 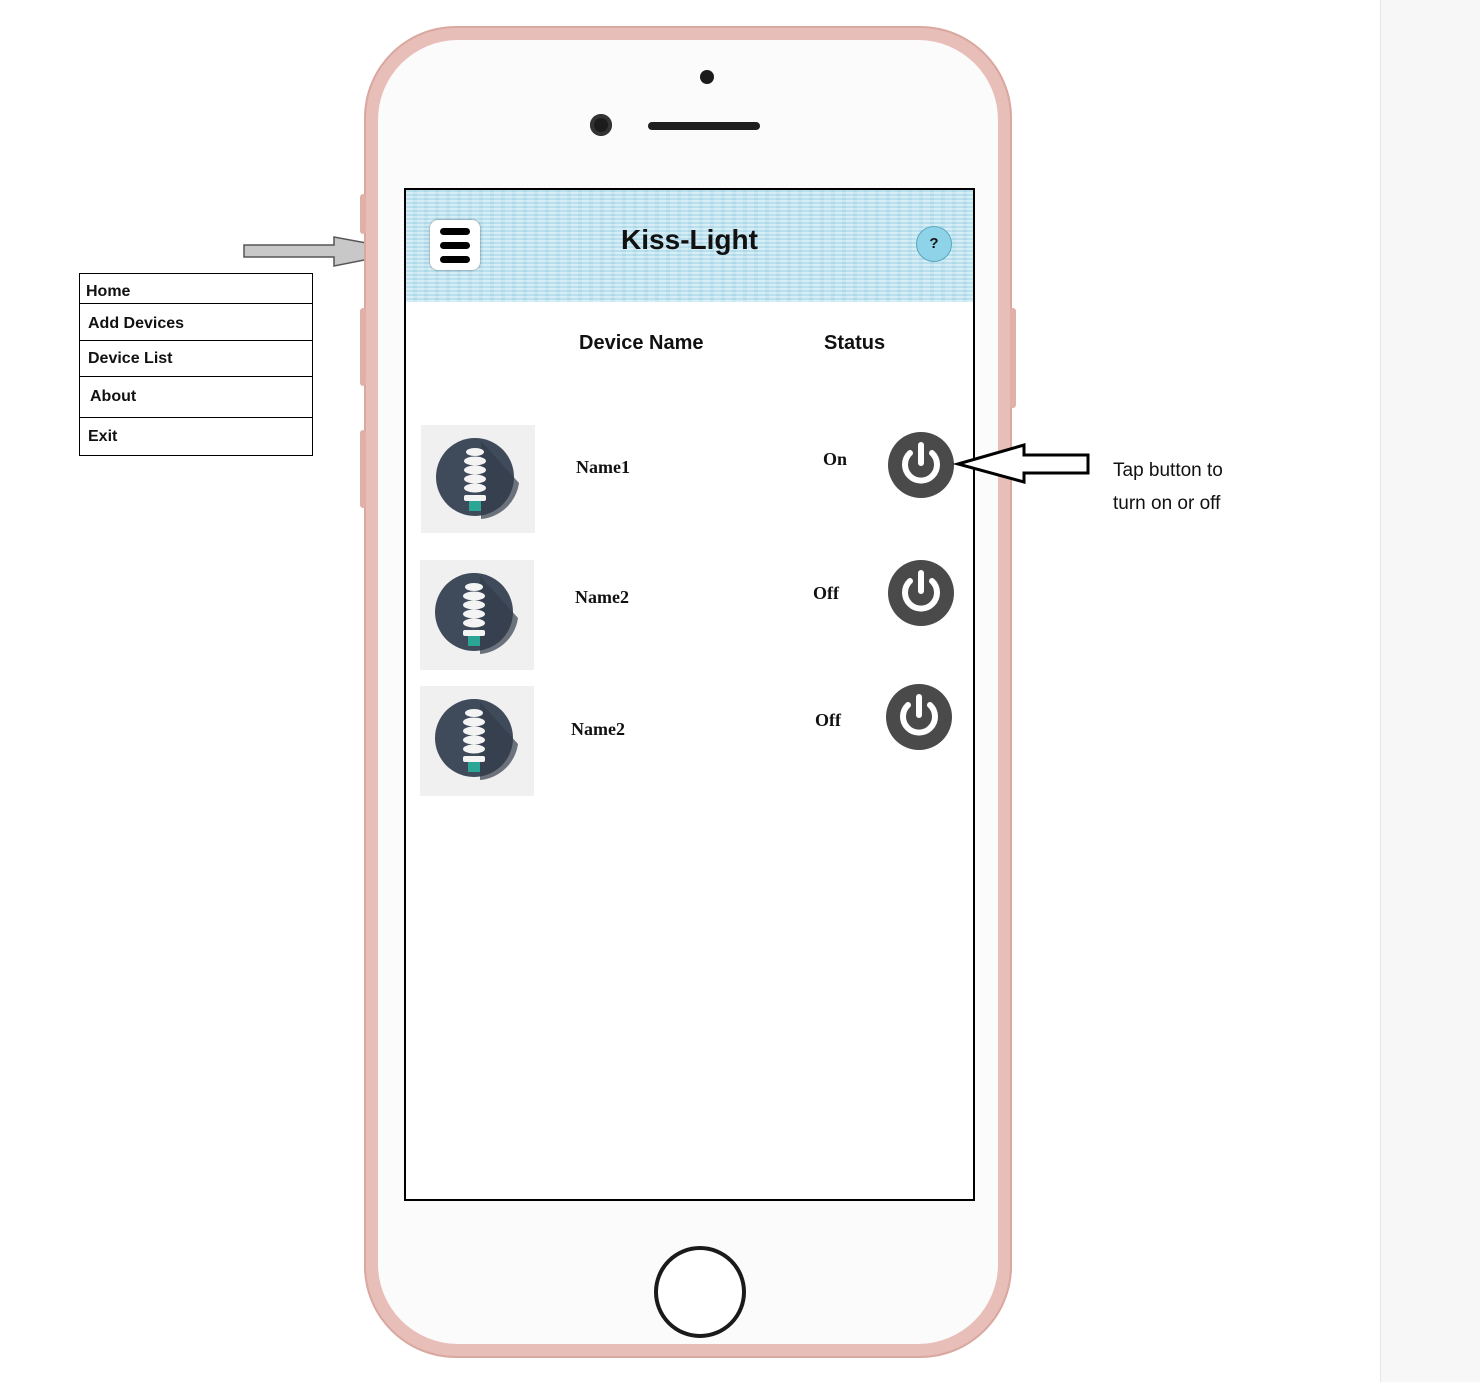 I want to click on mute-switch, so click(x=363, y=214).